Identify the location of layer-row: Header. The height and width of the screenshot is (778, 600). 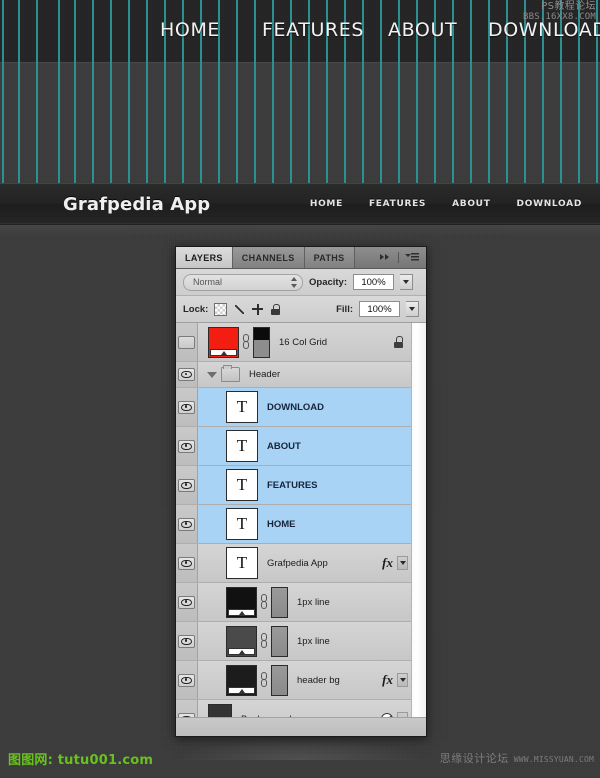
(294, 375).